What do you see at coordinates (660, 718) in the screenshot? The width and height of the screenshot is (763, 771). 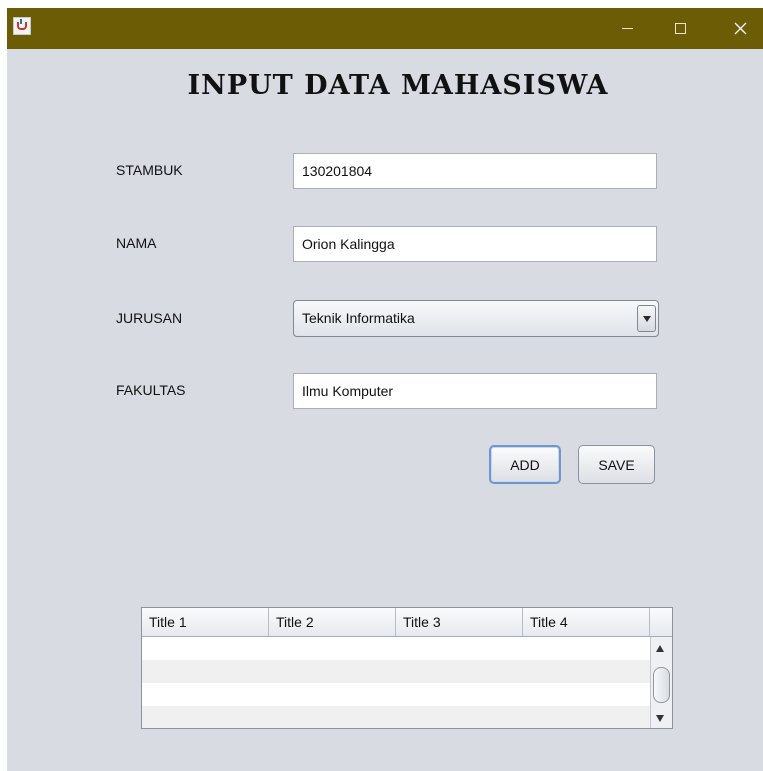 I see `scroll-down-icon` at bounding box center [660, 718].